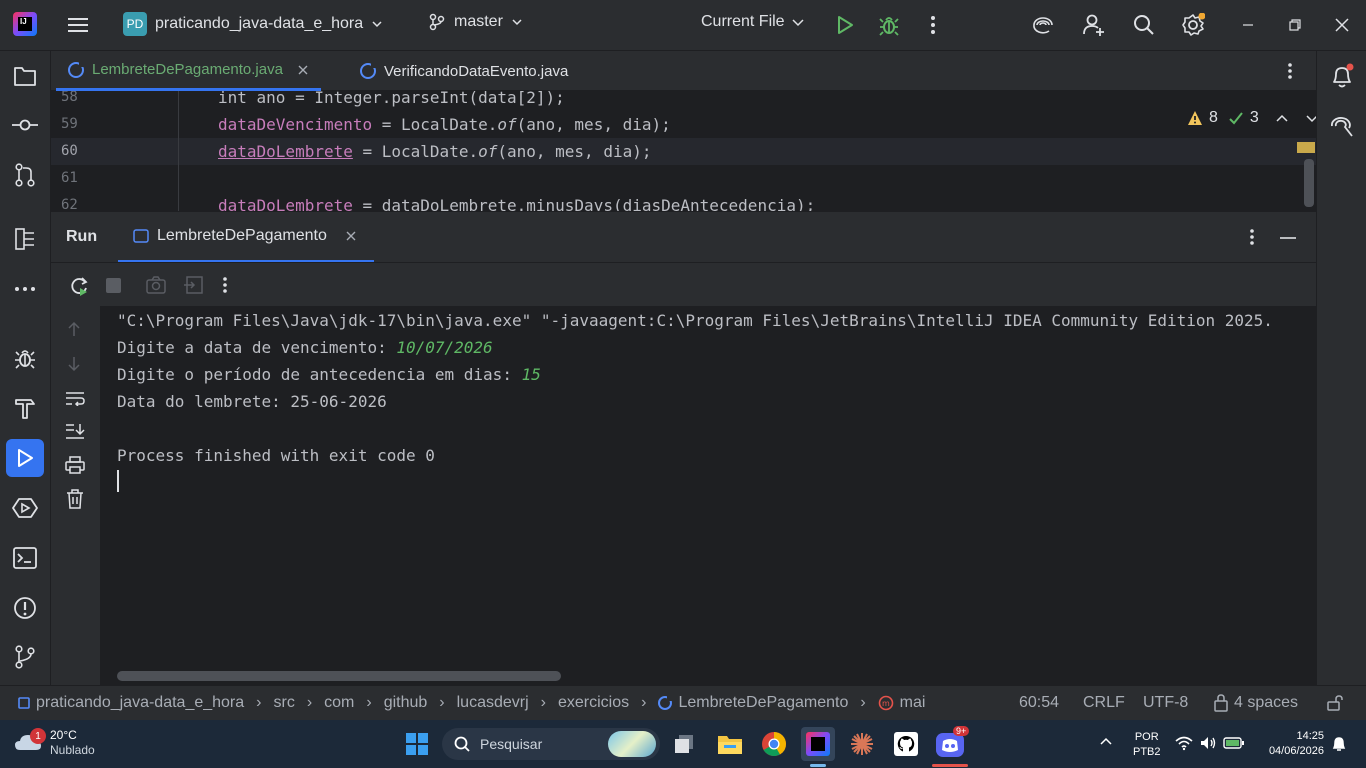 This screenshot has height=768, width=1366. What do you see at coordinates (493, 703) in the screenshot?
I see `breadcrumb-item: lucasdevrj` at bounding box center [493, 703].